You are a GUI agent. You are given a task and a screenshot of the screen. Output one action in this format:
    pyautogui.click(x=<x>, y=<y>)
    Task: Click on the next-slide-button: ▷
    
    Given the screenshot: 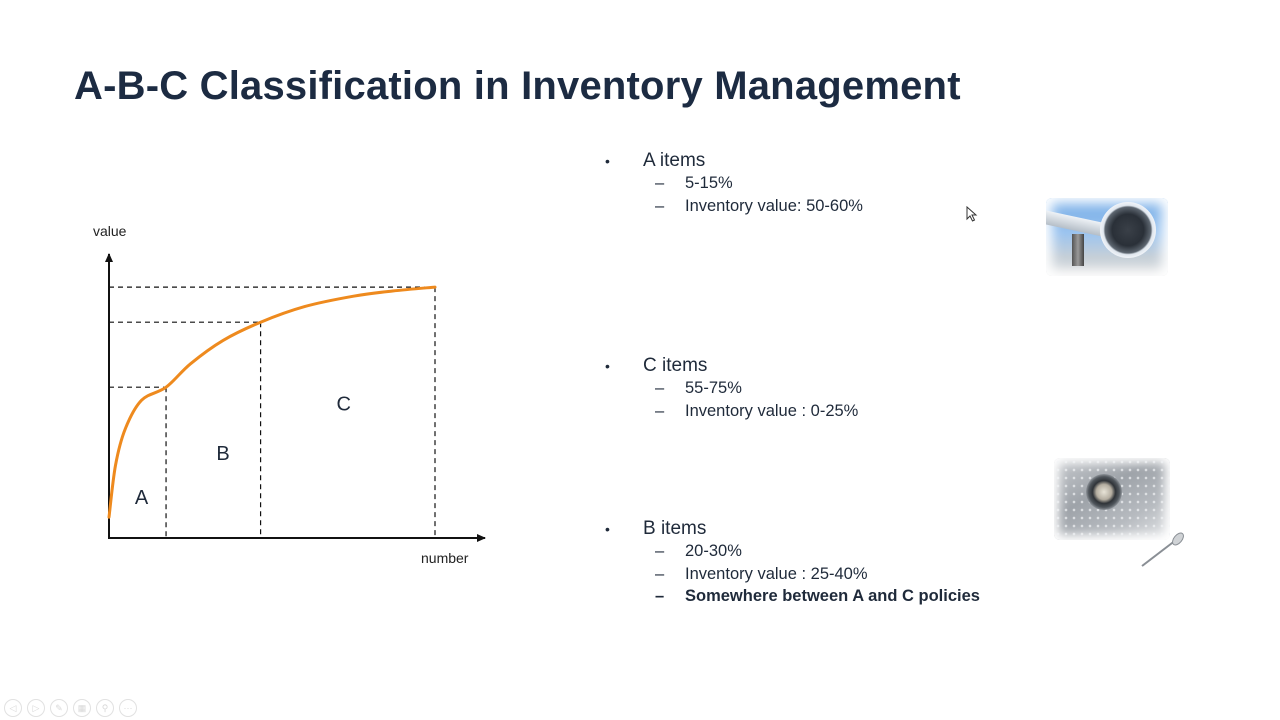 What is the action you would take?
    pyautogui.click(x=36, y=708)
    